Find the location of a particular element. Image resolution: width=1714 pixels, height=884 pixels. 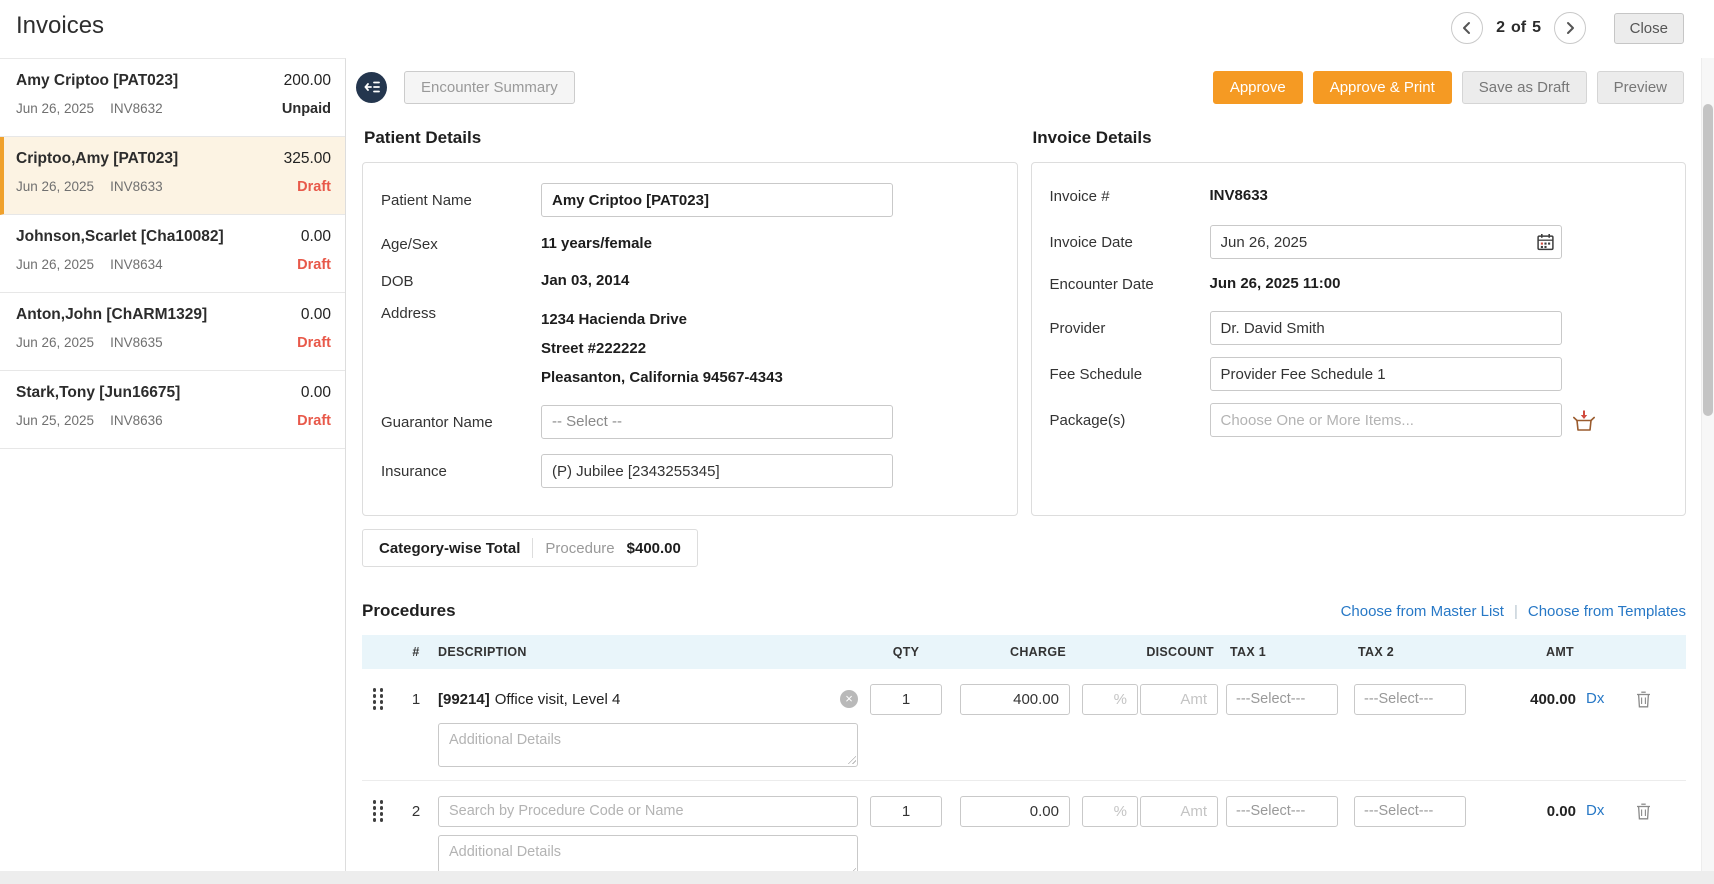

collapse-sidebar-button is located at coordinates (371, 87).